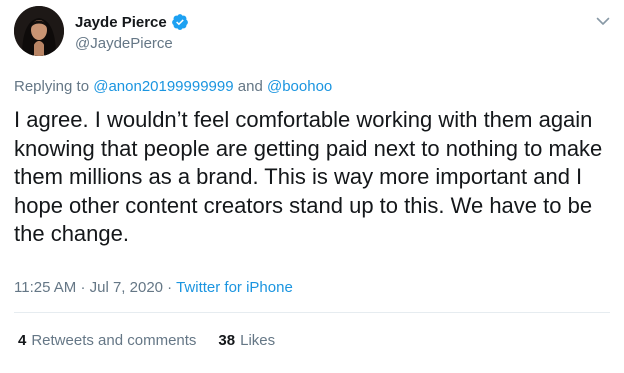  What do you see at coordinates (258, 340) in the screenshot?
I see `likes-label: Likes` at bounding box center [258, 340].